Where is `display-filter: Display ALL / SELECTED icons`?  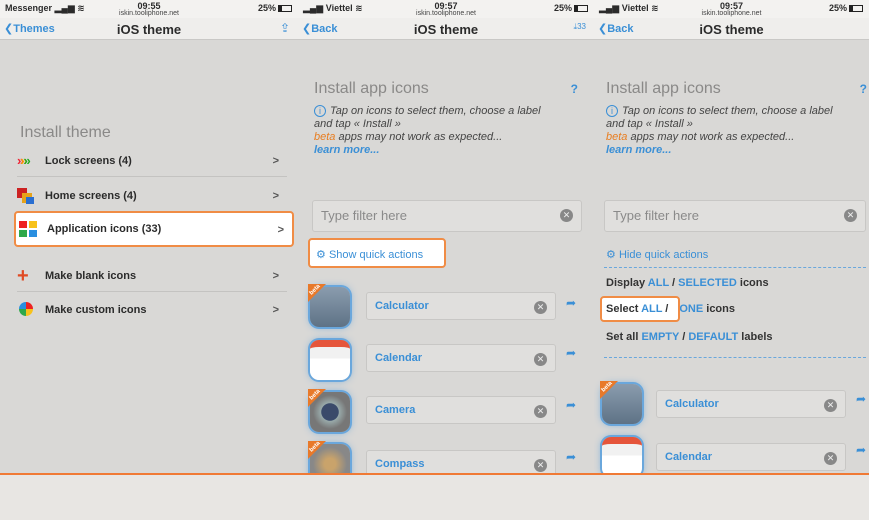 display-filter: Display ALL / SELECTED icons is located at coordinates (687, 283).